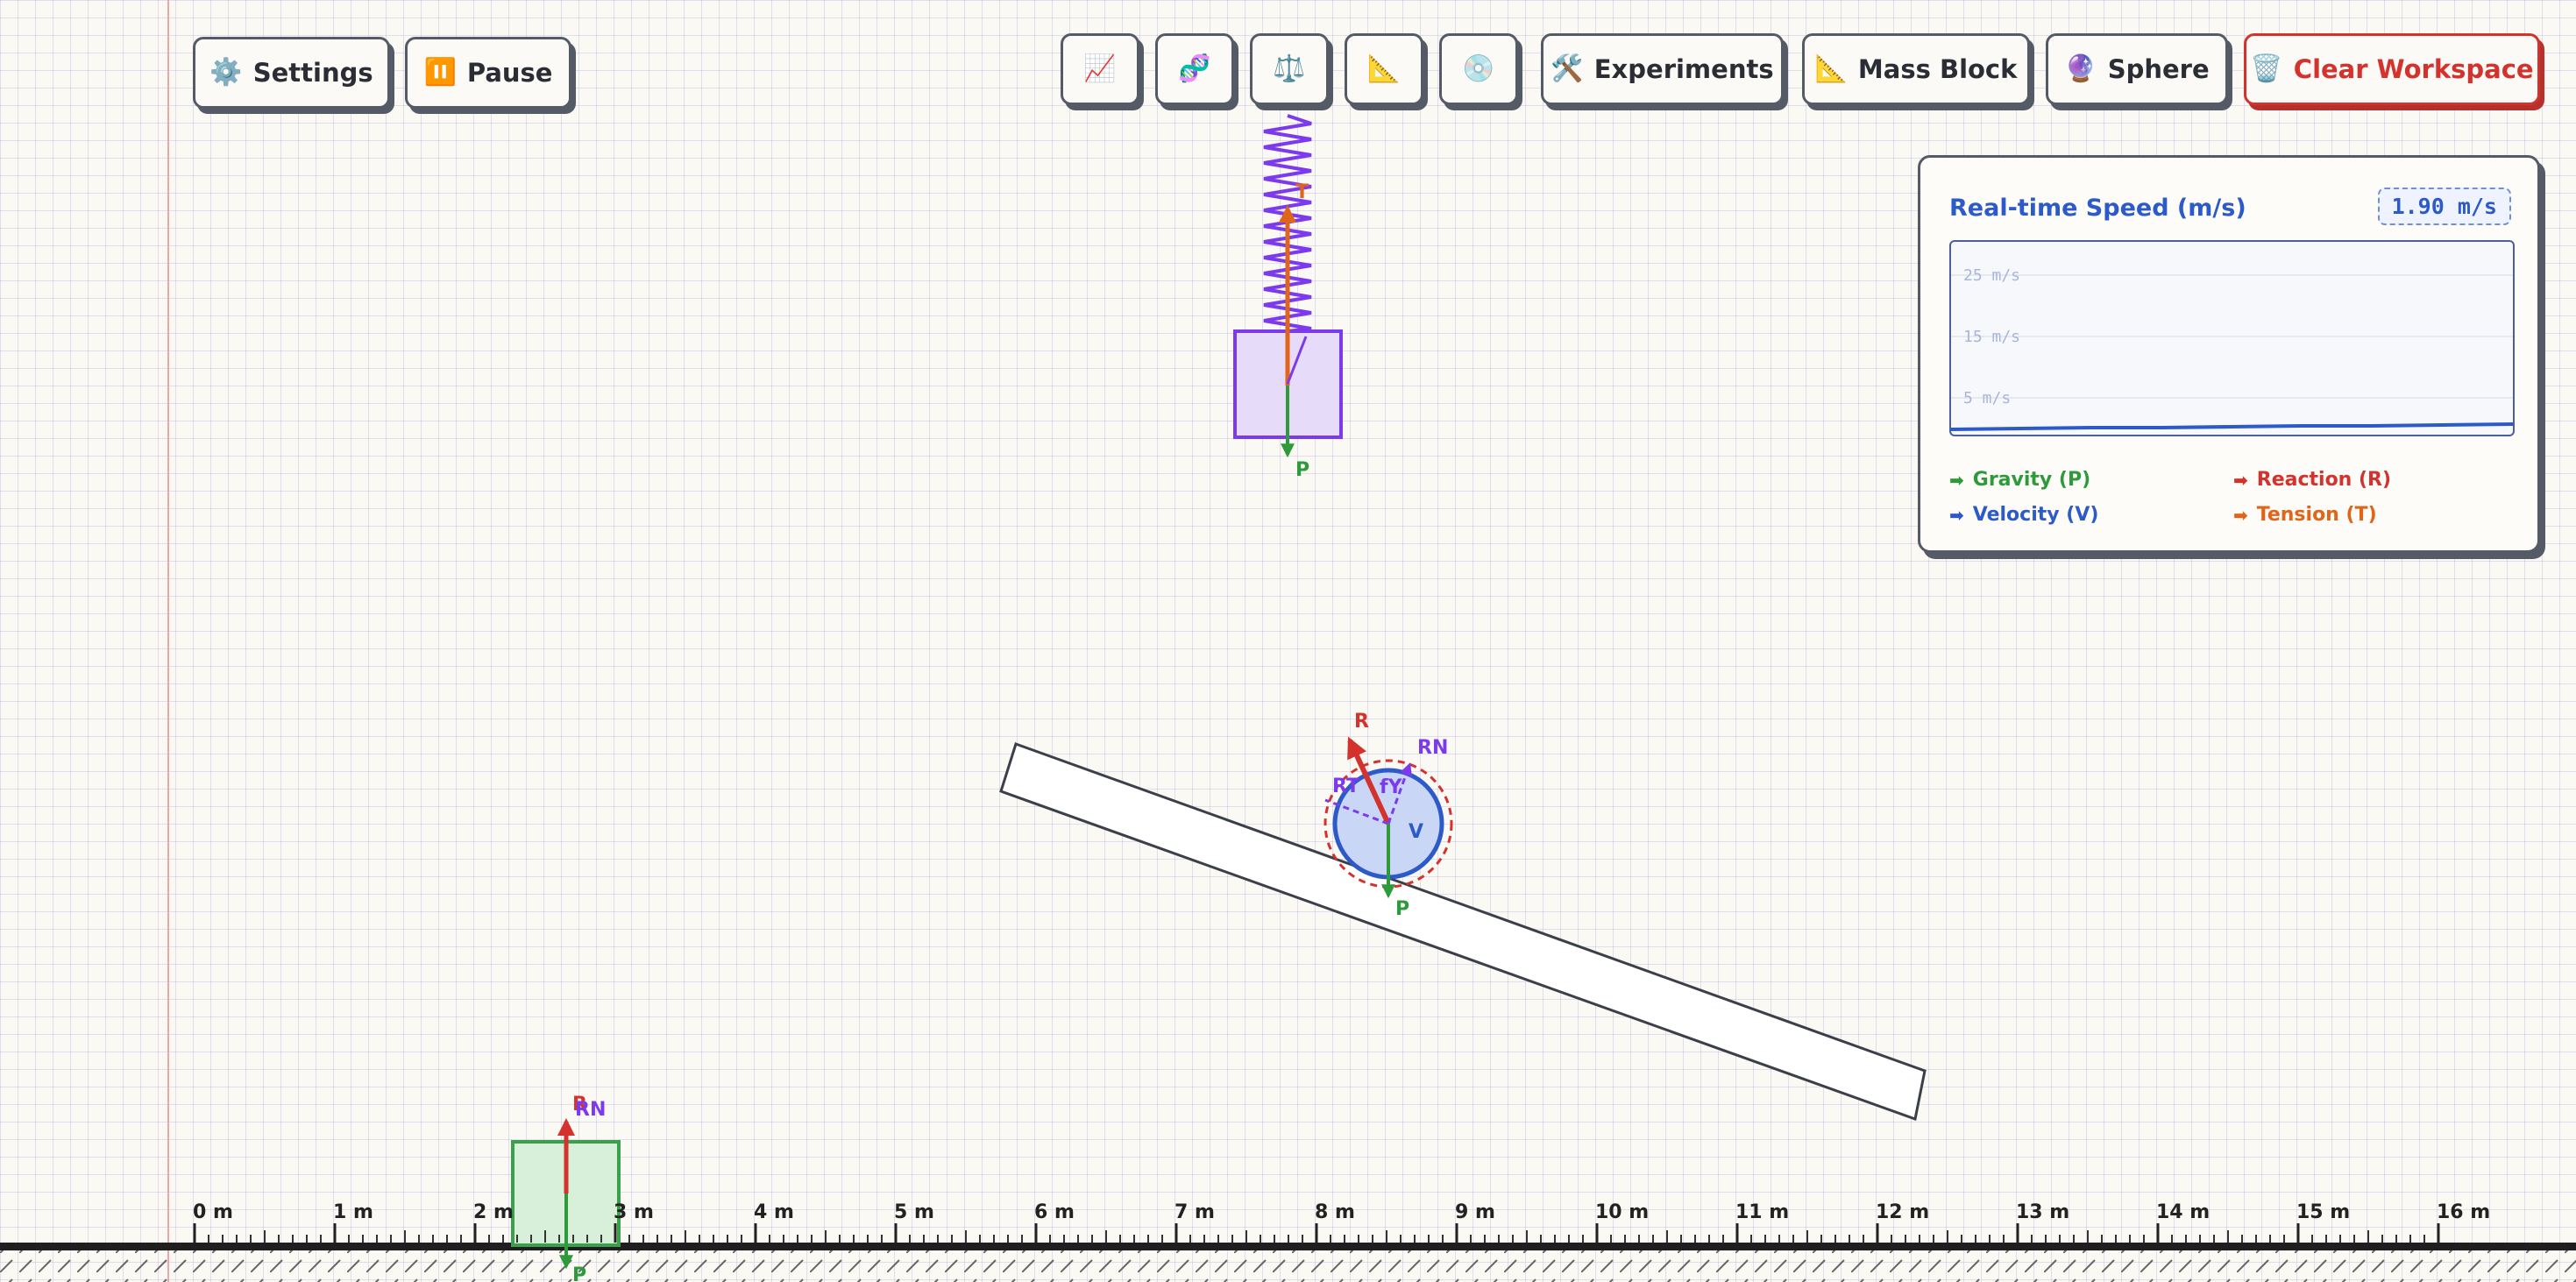 This screenshot has width=2576, height=1282. I want to click on ruler-label: 7 m, so click(1194, 1212).